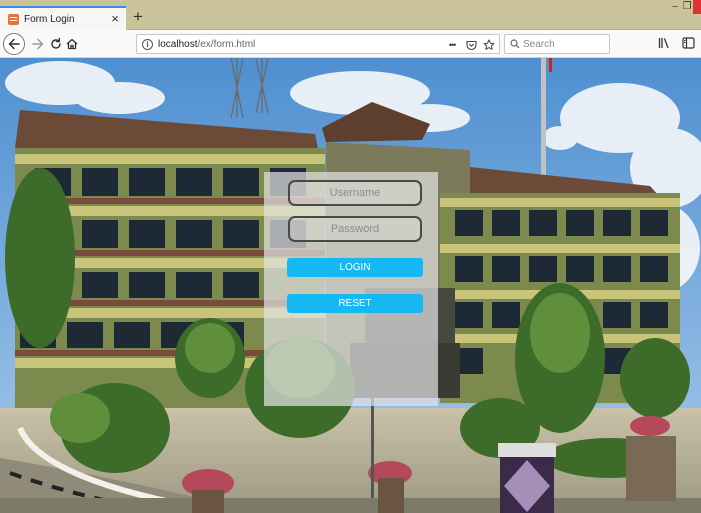 This screenshot has width=701, height=513. Describe the element at coordinates (471, 45) in the screenshot. I see `pocket-icon` at that location.